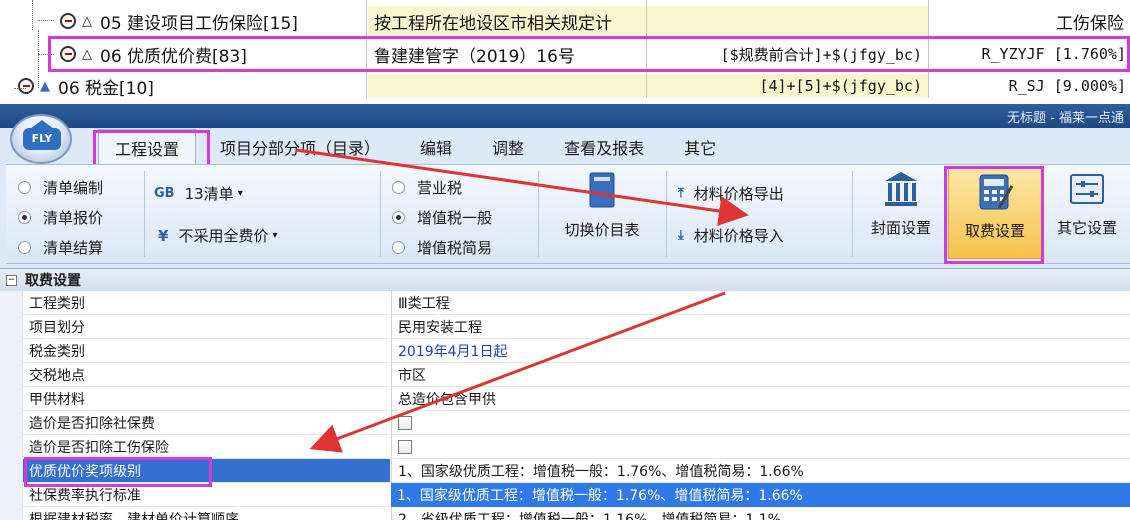 The image size is (1130, 520). What do you see at coordinates (788, 21) in the screenshot?
I see `fee-row-formula` at bounding box center [788, 21].